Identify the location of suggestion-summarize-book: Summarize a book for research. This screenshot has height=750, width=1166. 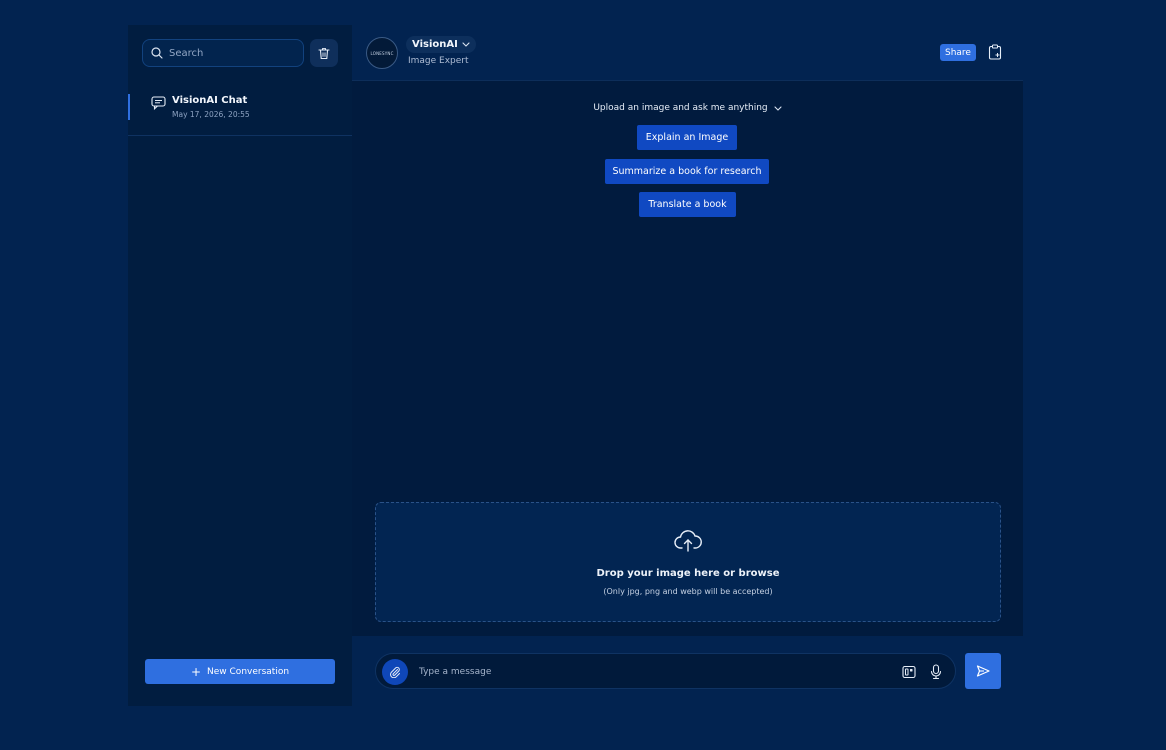
(687, 171).